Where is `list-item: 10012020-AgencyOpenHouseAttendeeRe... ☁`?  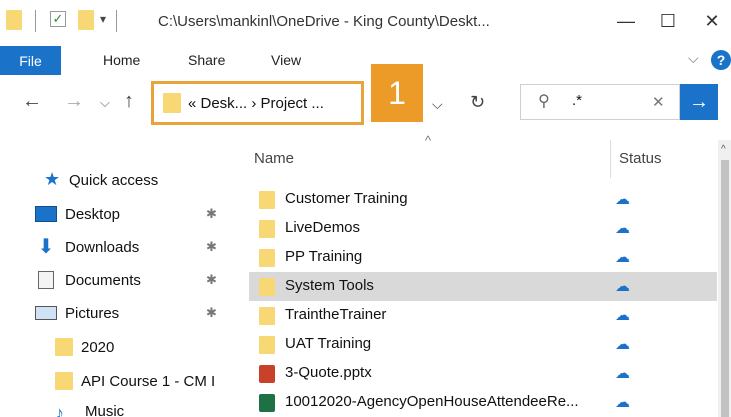
list-item: 10012020-AgencyOpenHouseAttendeeRe... ☁ is located at coordinates (483, 402).